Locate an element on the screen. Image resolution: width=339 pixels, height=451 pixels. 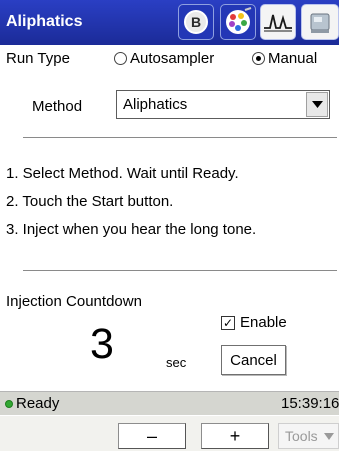
method-select: Aliphatics is located at coordinates (223, 104).